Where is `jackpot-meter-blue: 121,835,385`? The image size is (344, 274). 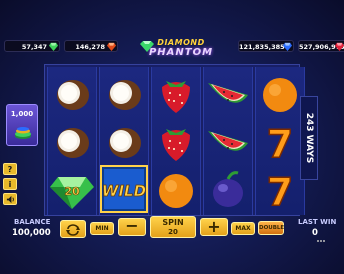 jackpot-meter-blue: 121,835,385 is located at coordinates (266, 46).